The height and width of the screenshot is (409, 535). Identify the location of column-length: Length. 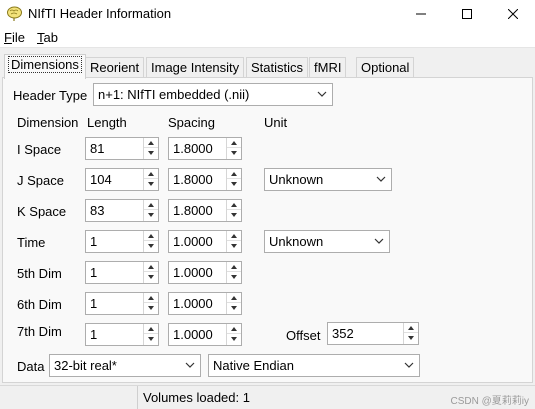
(107, 122).